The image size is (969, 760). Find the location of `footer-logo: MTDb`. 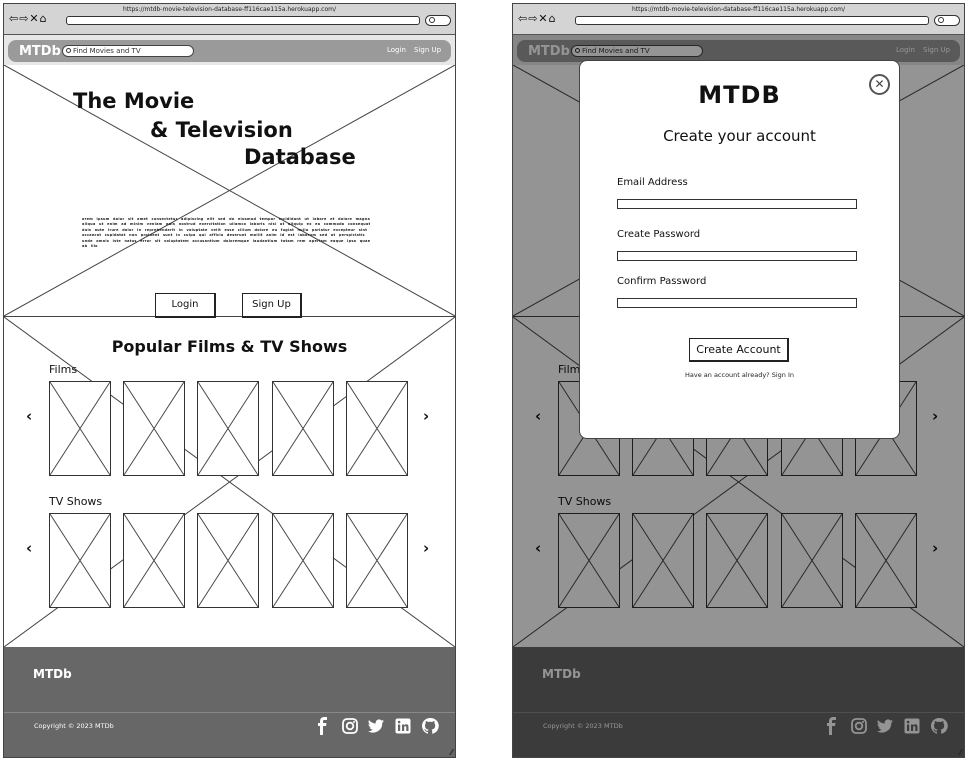

footer-logo: MTDb is located at coordinates (52, 674).